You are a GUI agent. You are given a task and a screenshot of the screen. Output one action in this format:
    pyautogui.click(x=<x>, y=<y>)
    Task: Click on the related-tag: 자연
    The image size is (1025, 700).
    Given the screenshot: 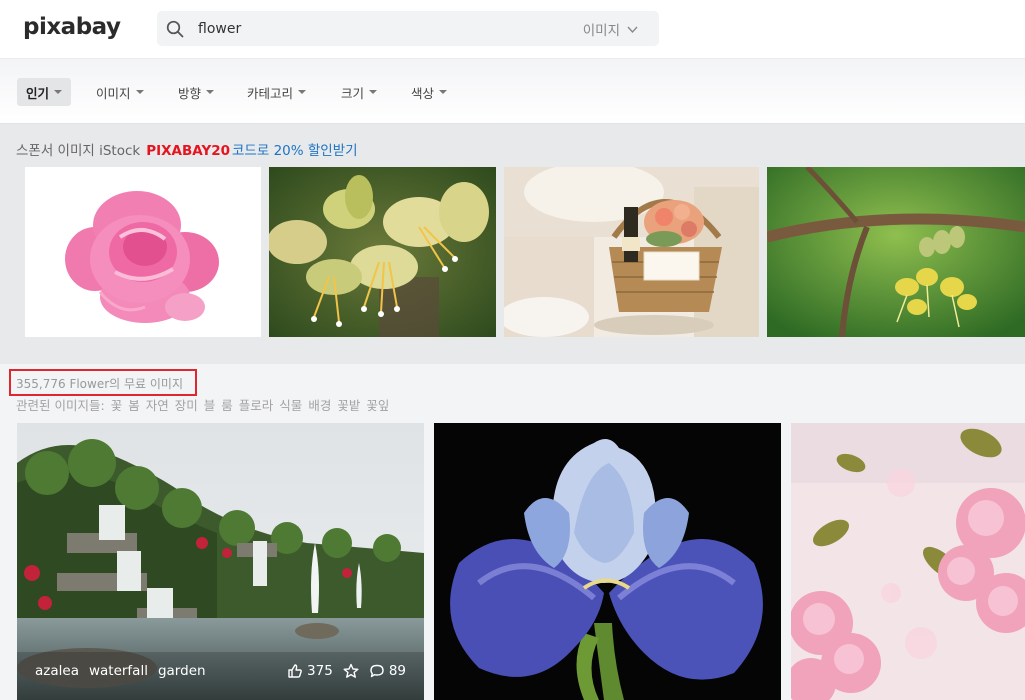 What is the action you would take?
    pyautogui.click(x=157, y=405)
    